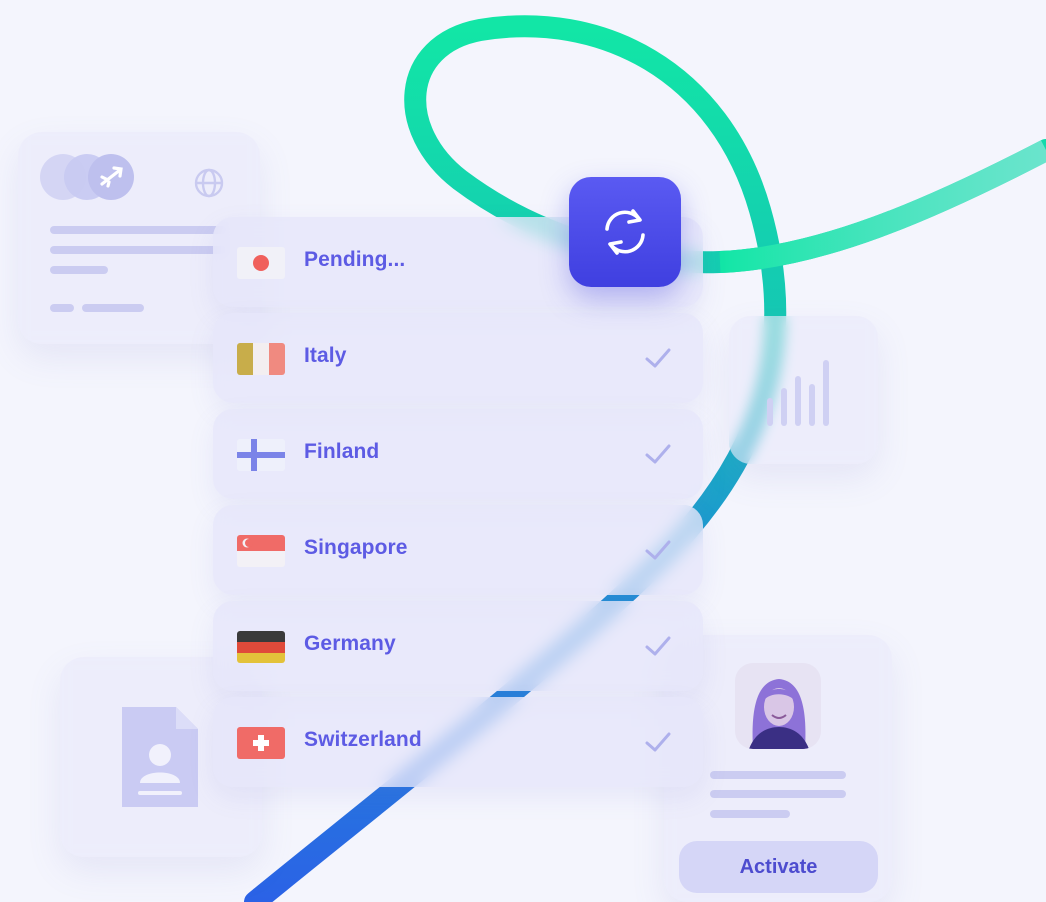  I want to click on sync-button, so click(625, 232).